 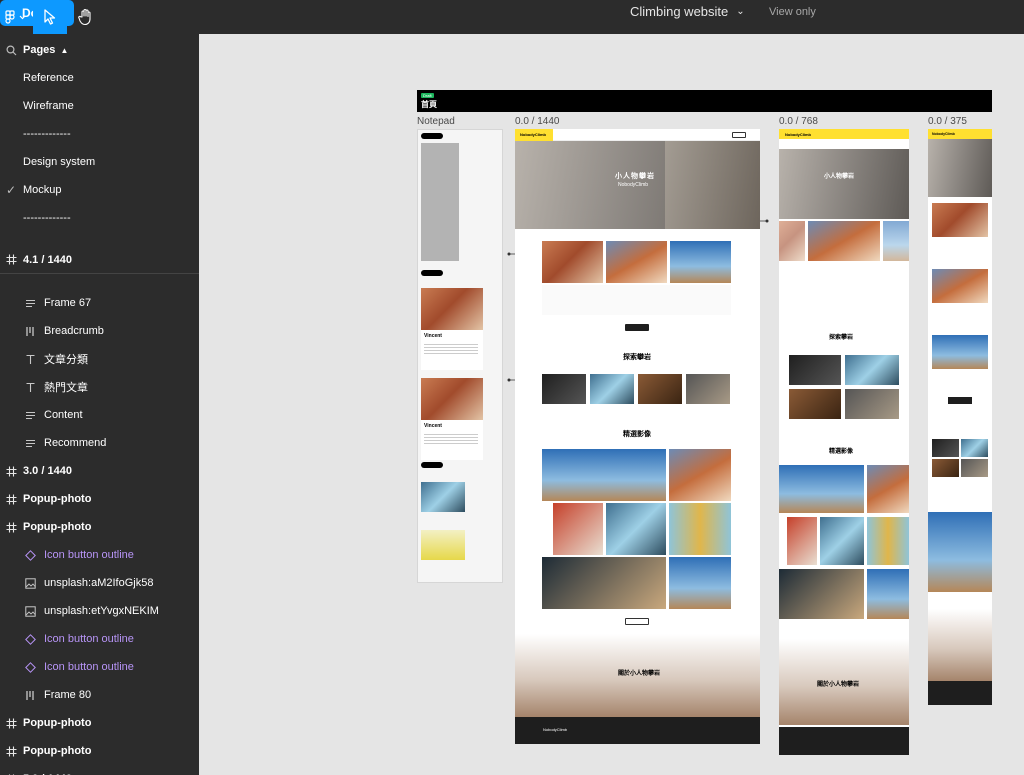 I want to click on layer-item: 熱門文章, so click(x=99, y=387).